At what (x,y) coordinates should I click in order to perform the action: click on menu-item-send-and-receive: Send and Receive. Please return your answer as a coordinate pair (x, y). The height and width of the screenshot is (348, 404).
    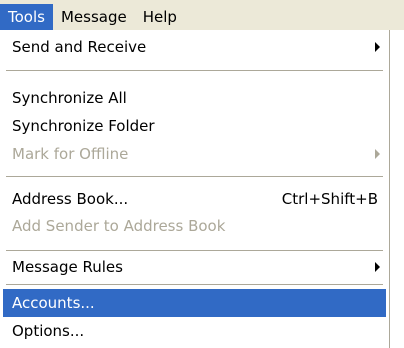
    Looking at the image, I should click on (194, 47).